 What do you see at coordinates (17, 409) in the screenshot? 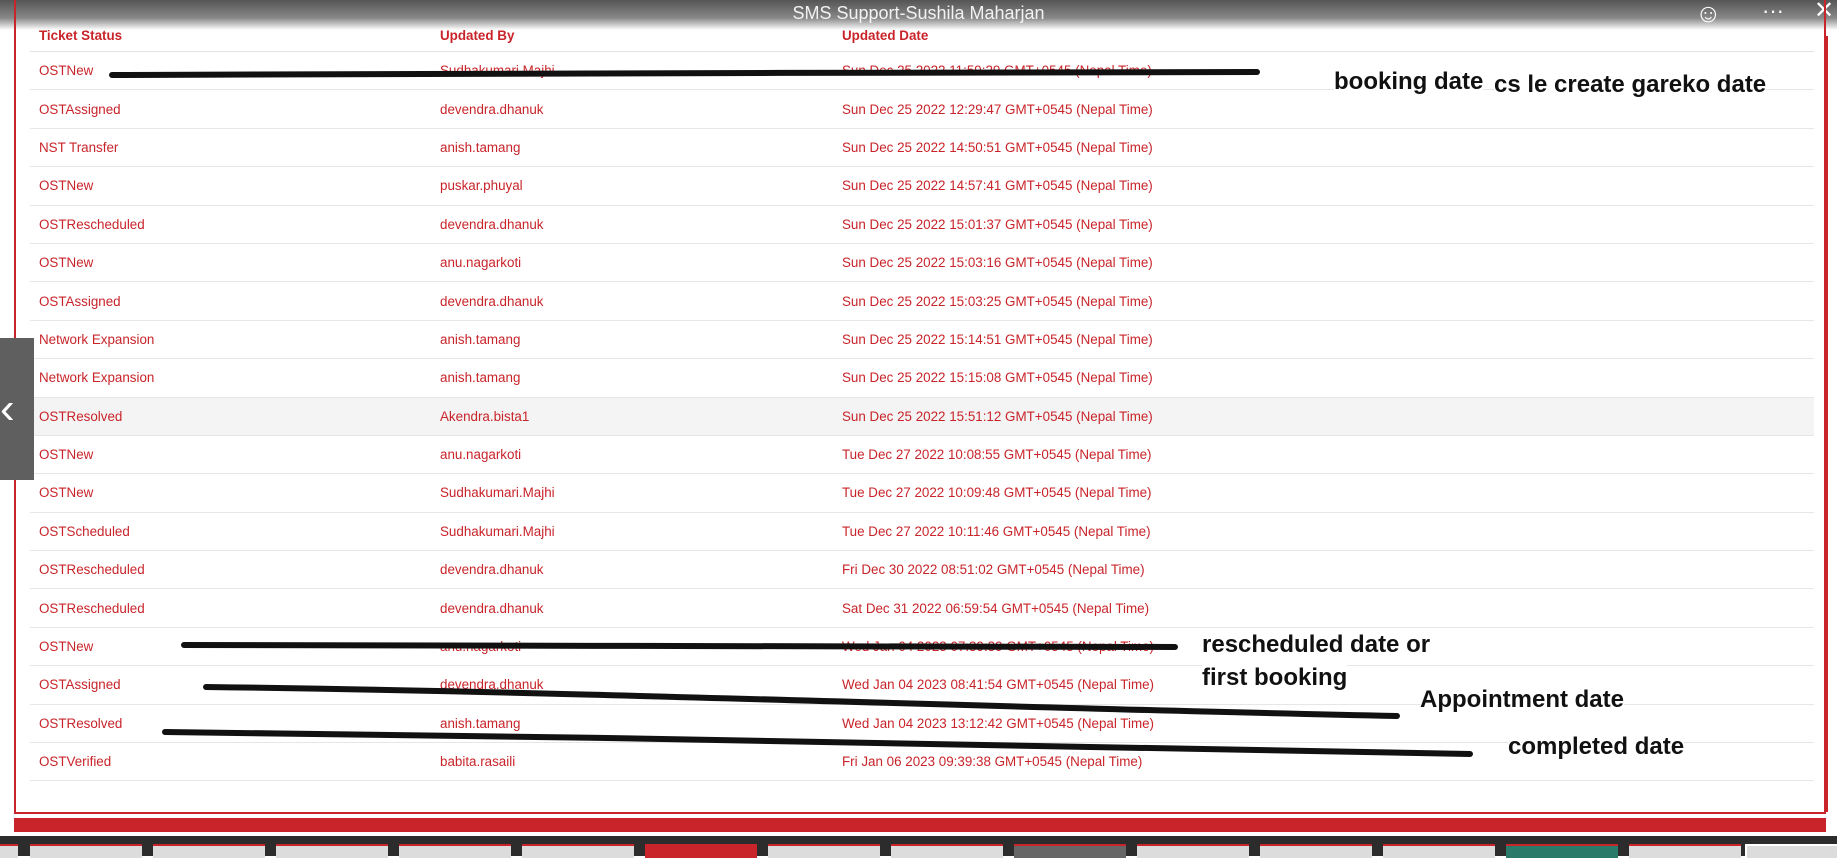
I see `previous-image-button: ‹` at bounding box center [17, 409].